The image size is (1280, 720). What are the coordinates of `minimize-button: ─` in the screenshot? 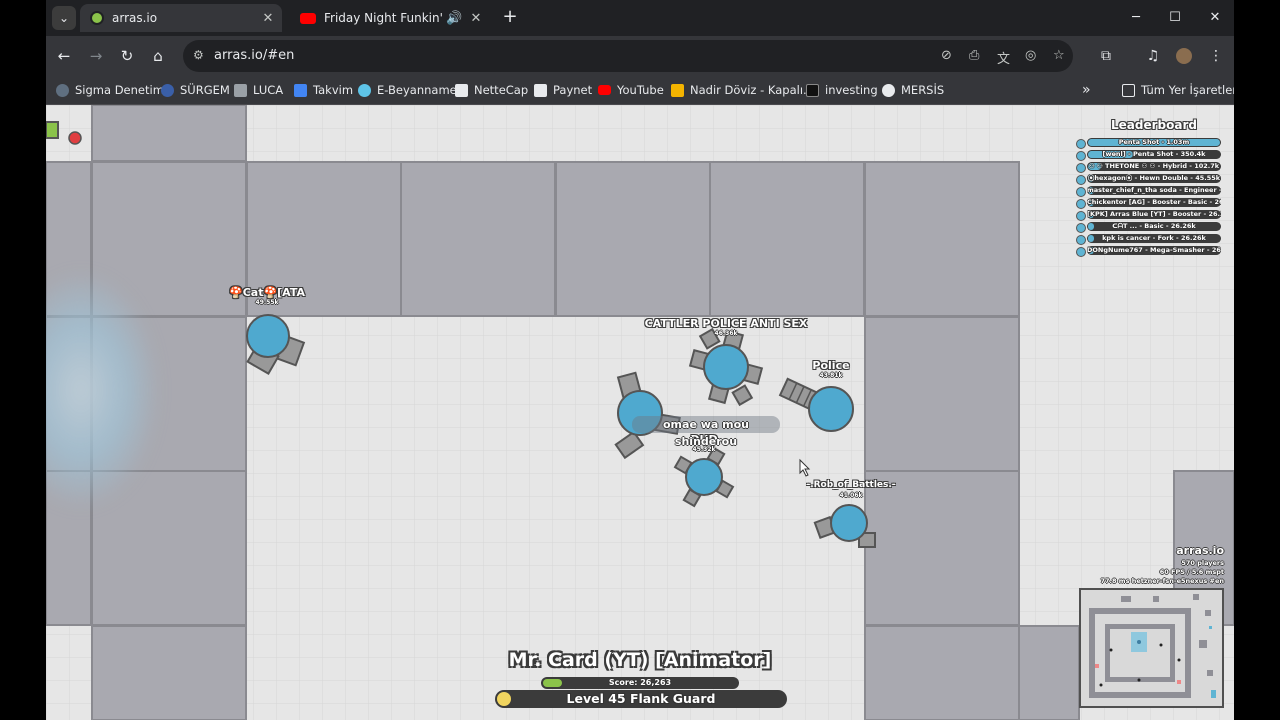 It's located at (1136, 18).